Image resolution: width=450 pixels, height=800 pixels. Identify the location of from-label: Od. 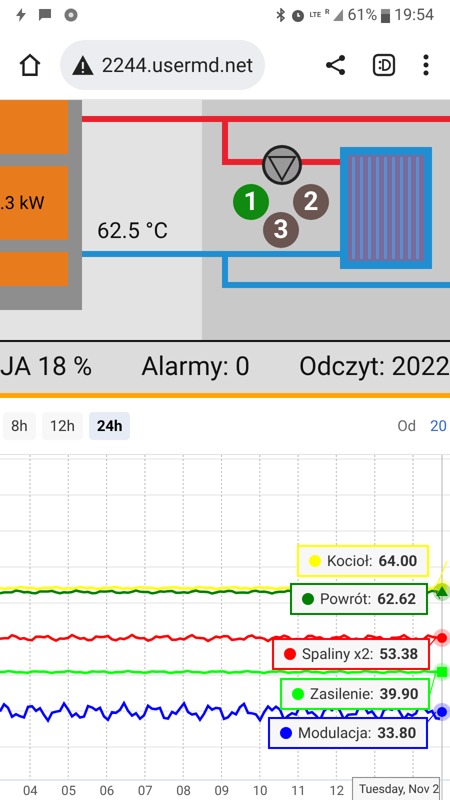
(406, 426).